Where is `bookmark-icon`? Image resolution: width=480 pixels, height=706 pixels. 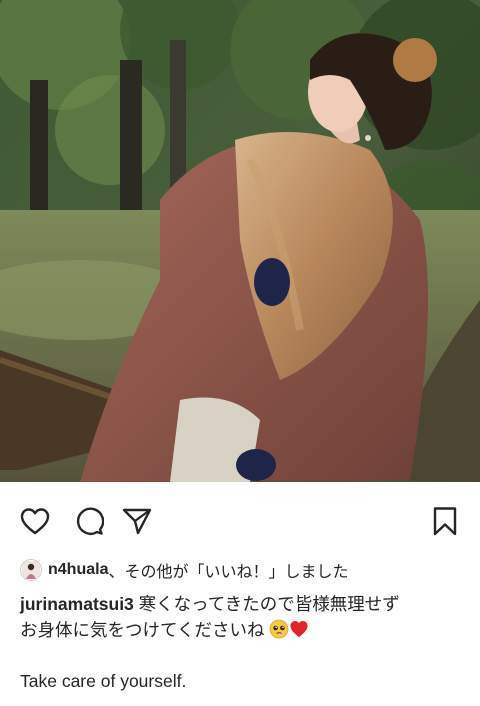 bookmark-icon is located at coordinates (445, 521).